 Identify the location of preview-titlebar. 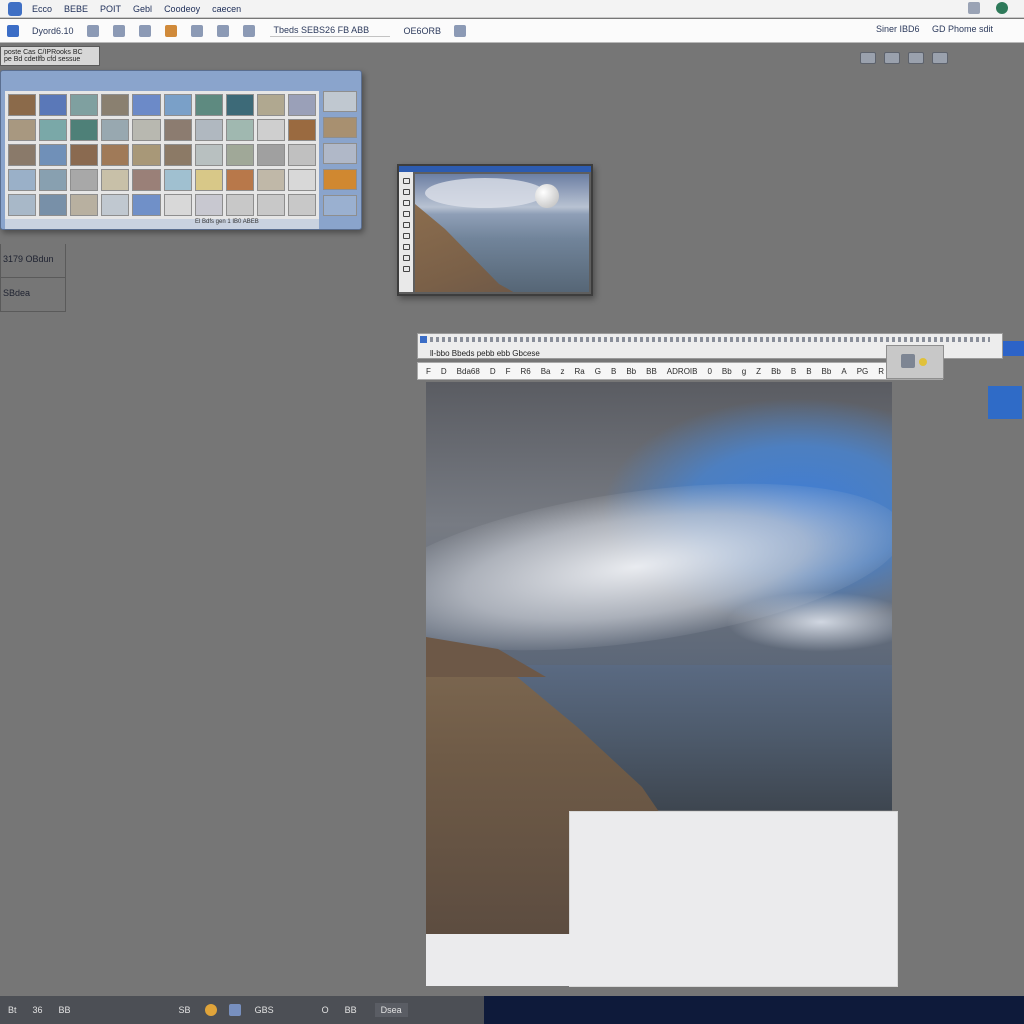
(495, 169).